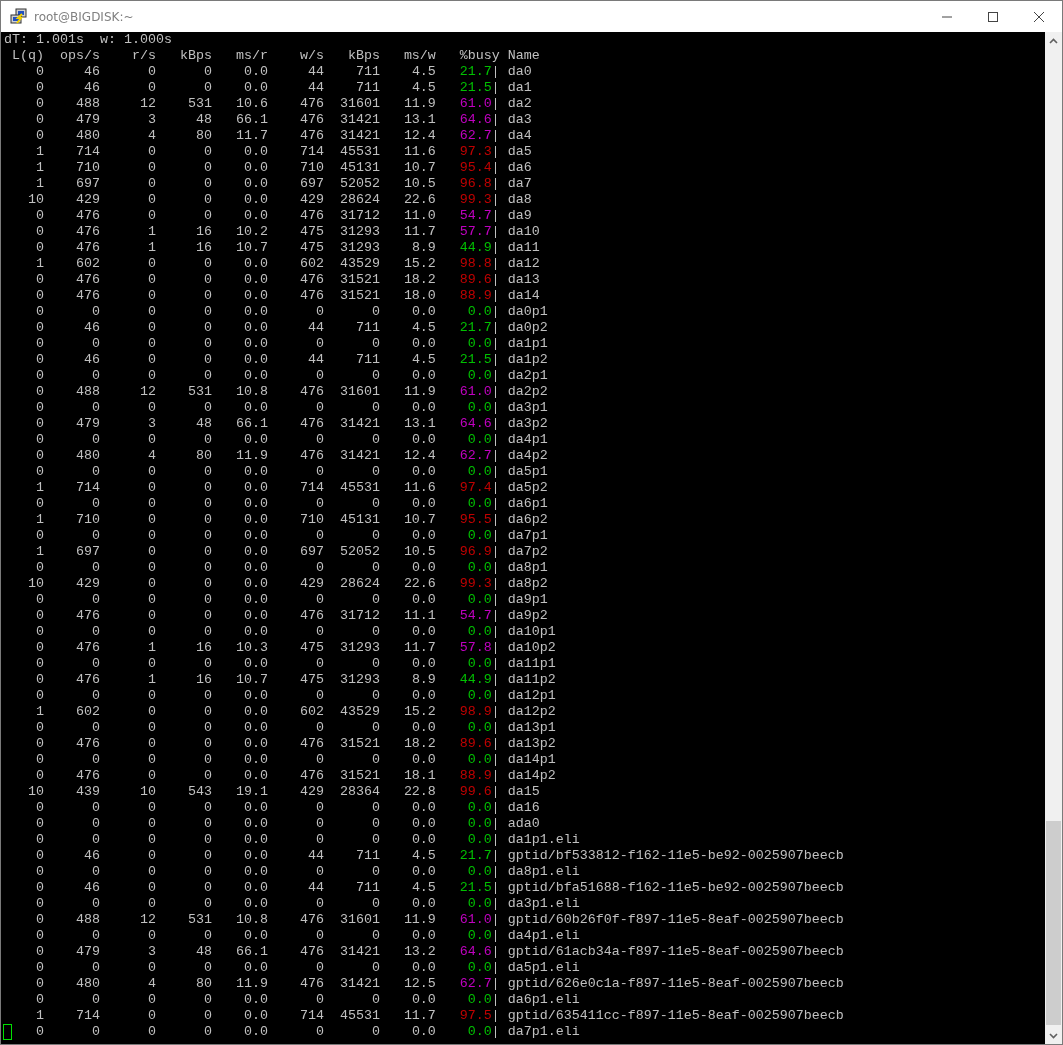  What do you see at coordinates (419, 776) in the screenshot?
I see `table-cell-text: 18.1` at bounding box center [419, 776].